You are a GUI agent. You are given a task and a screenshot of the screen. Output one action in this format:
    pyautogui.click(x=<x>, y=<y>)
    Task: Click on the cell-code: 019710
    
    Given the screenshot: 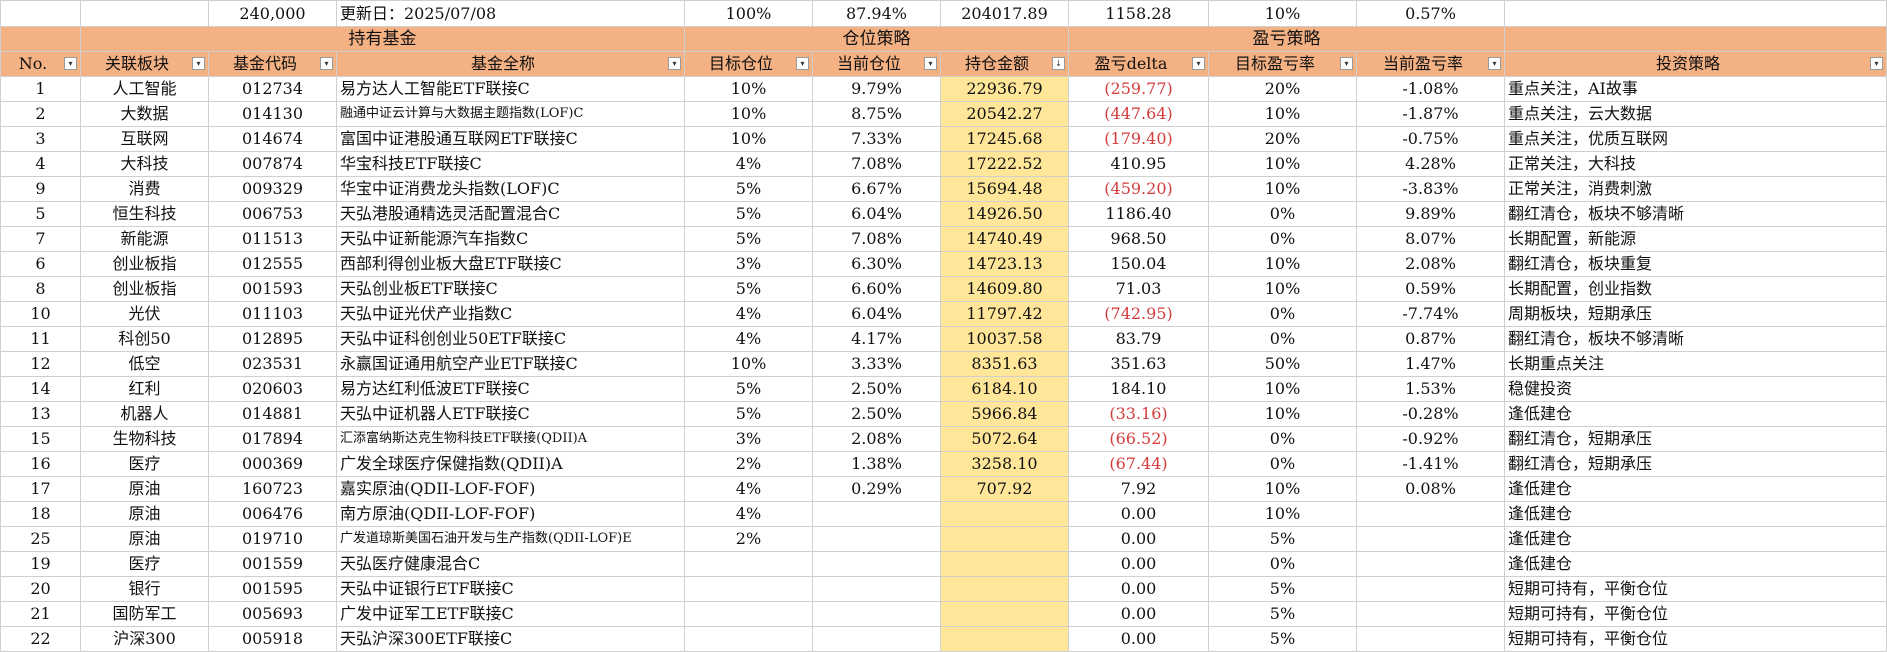 What is the action you would take?
    pyautogui.click(x=272, y=539)
    